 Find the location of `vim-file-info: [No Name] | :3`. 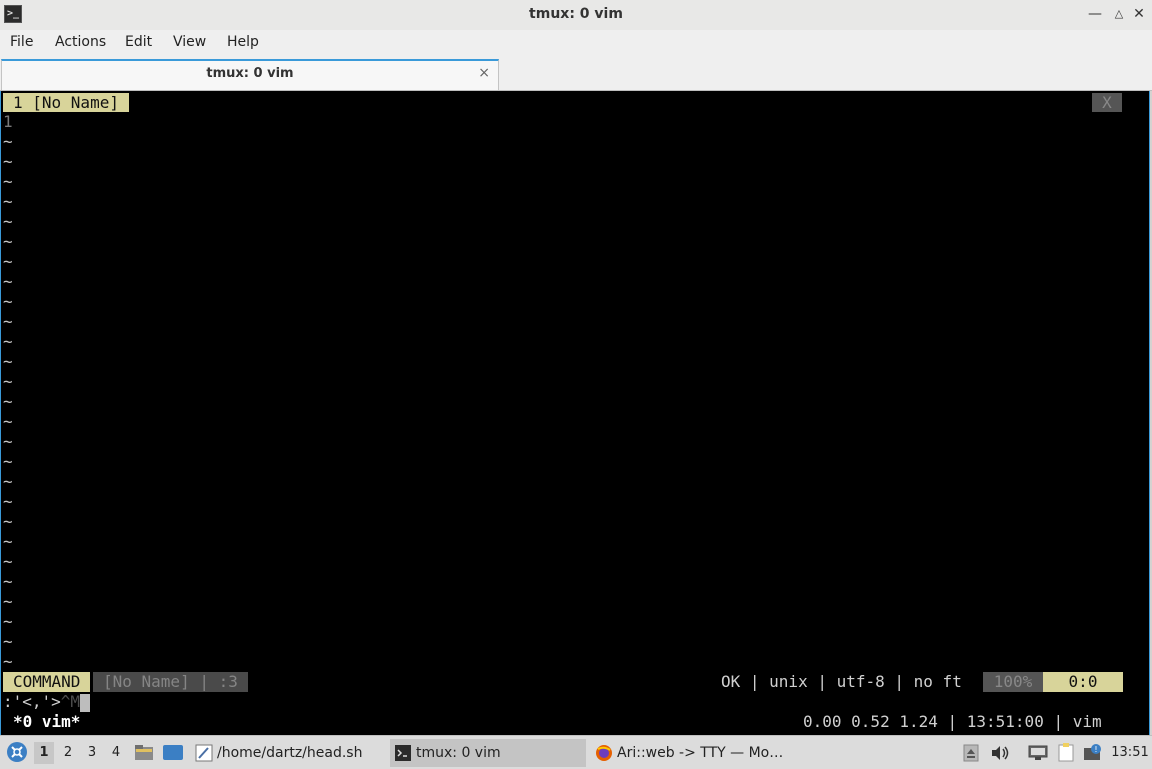

vim-file-info: [No Name] | :3 is located at coordinates (170, 682).